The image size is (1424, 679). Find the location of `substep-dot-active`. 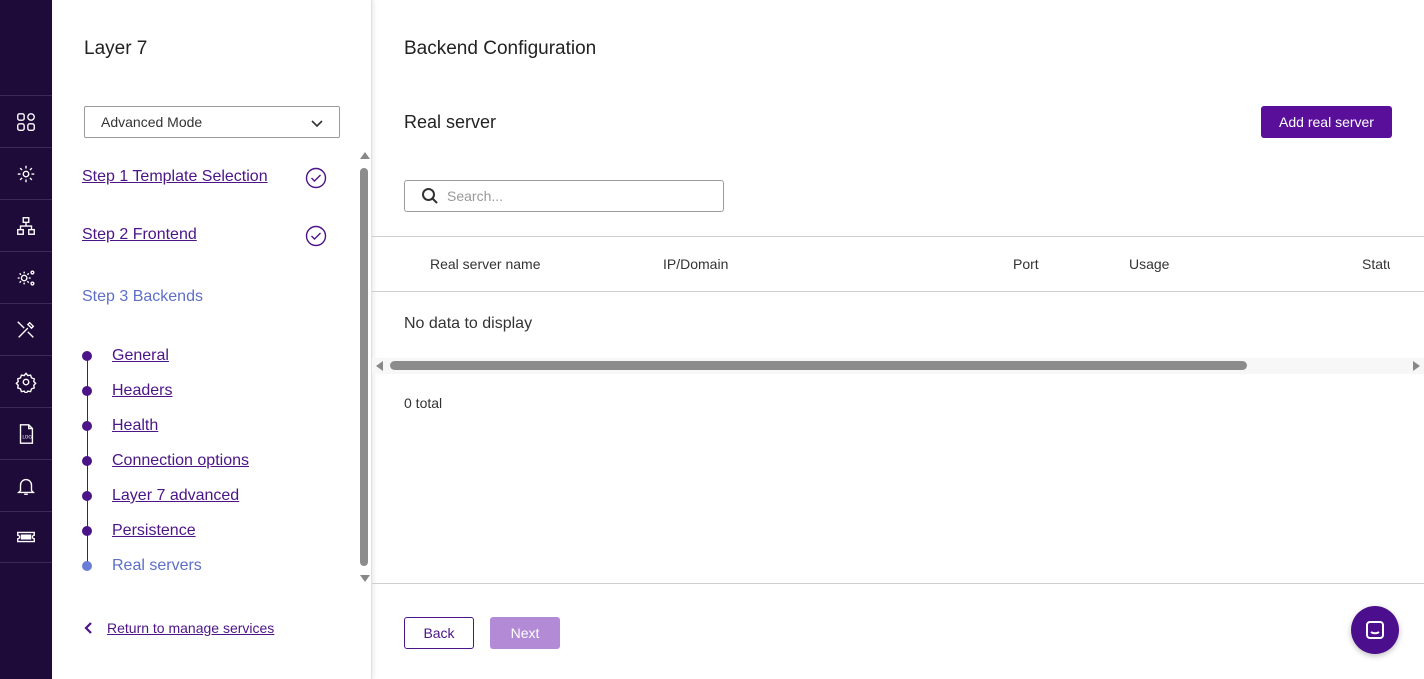

substep-dot-active is located at coordinates (87, 566).